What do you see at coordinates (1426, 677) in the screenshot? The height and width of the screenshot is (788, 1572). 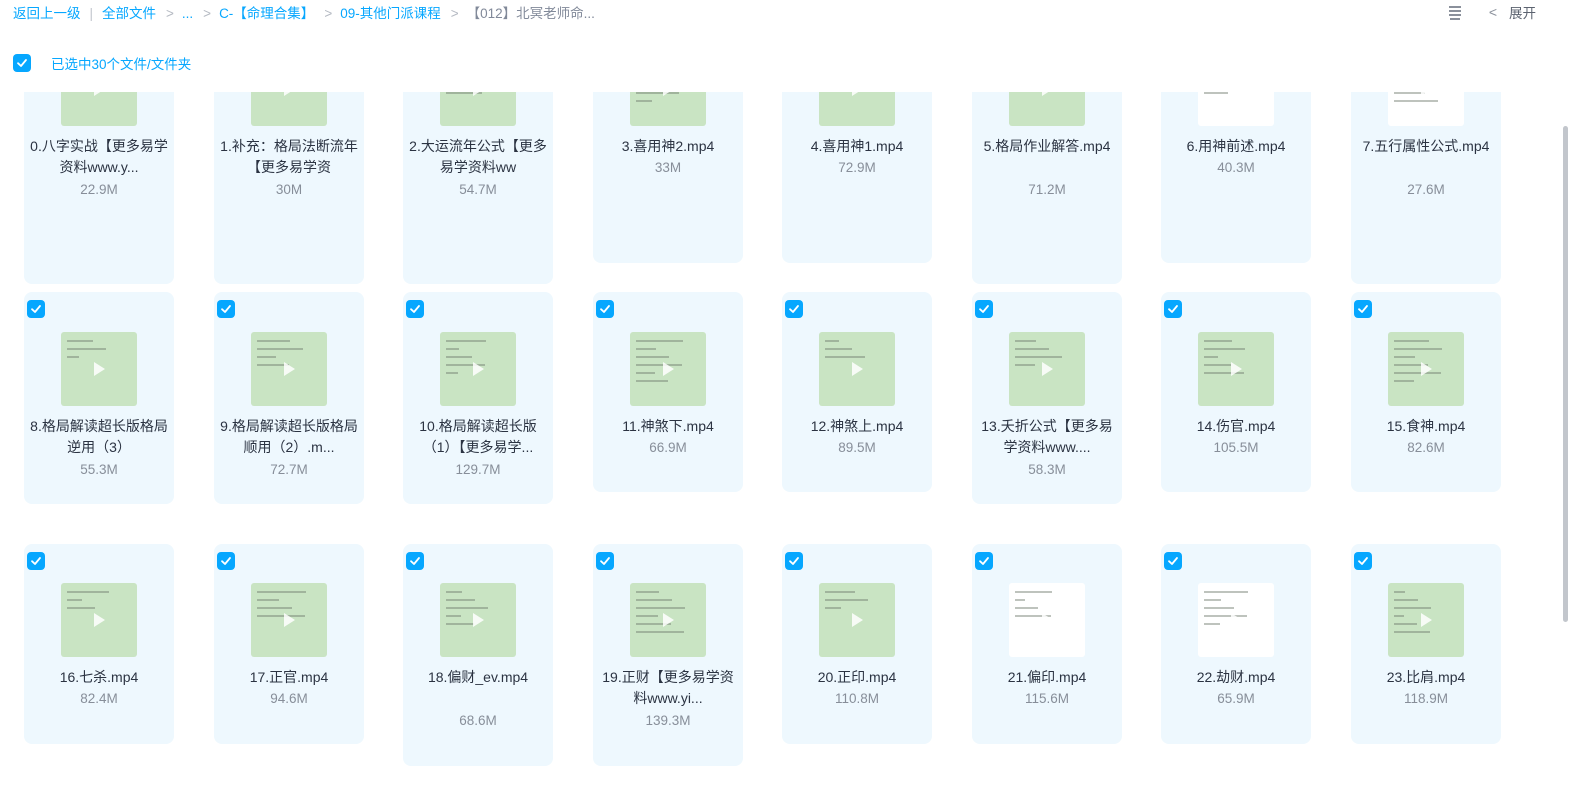 I see `file-name: 23.比肩.mp4` at bounding box center [1426, 677].